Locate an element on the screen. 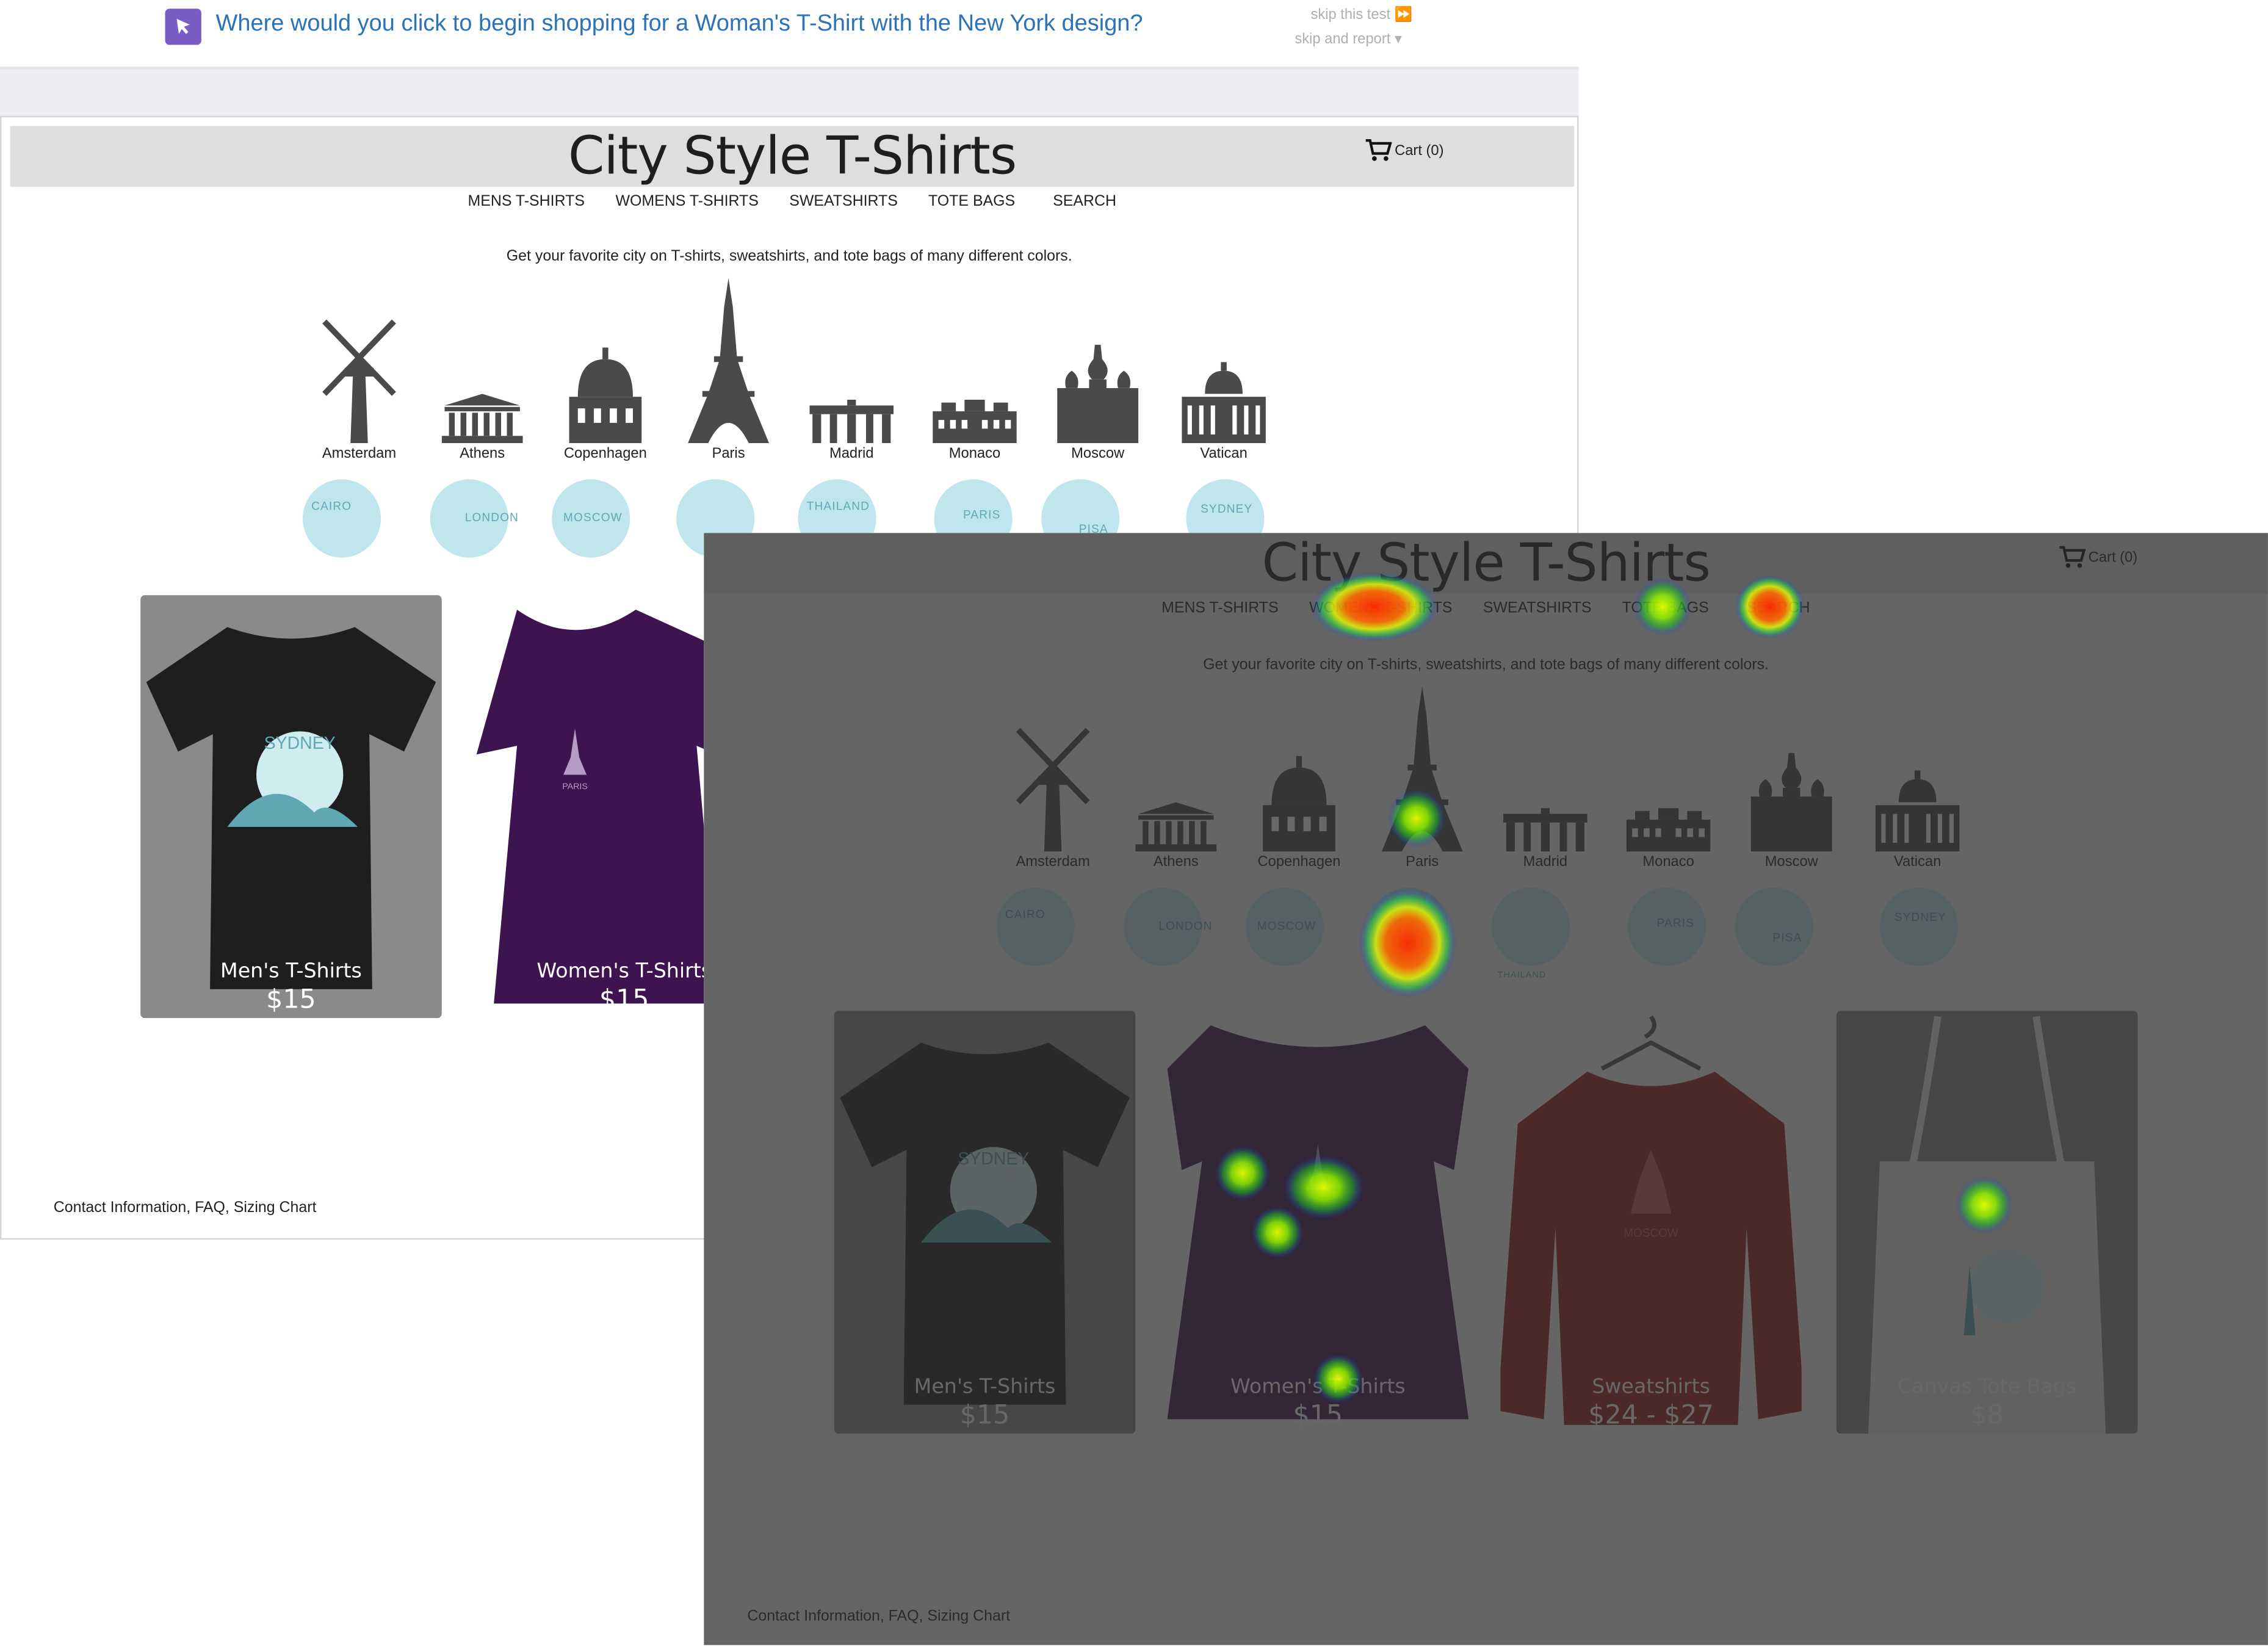 The width and height of the screenshot is (2268, 1649). cart-icon is located at coordinates (1378, 150).